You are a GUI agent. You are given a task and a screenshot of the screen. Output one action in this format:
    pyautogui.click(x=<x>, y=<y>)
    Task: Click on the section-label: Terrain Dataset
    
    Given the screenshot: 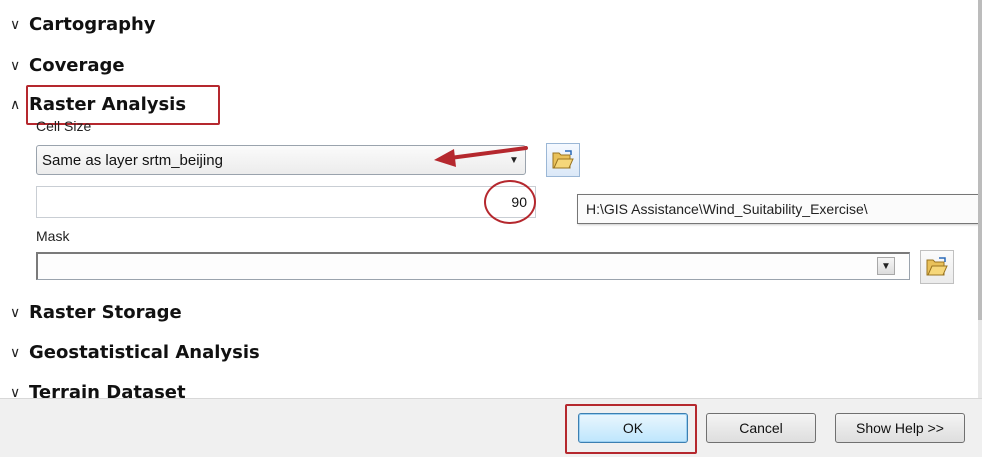 What is the action you would take?
    pyautogui.click(x=107, y=390)
    